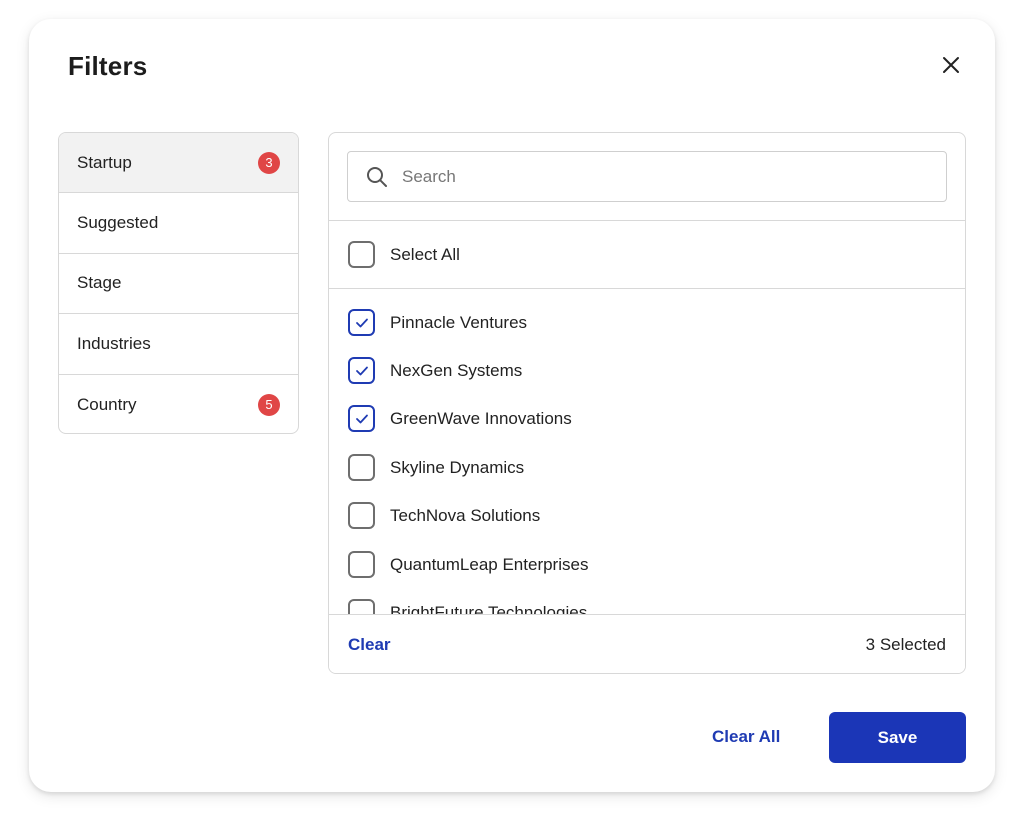  What do you see at coordinates (104, 162) in the screenshot?
I see `category-label: Startup` at bounding box center [104, 162].